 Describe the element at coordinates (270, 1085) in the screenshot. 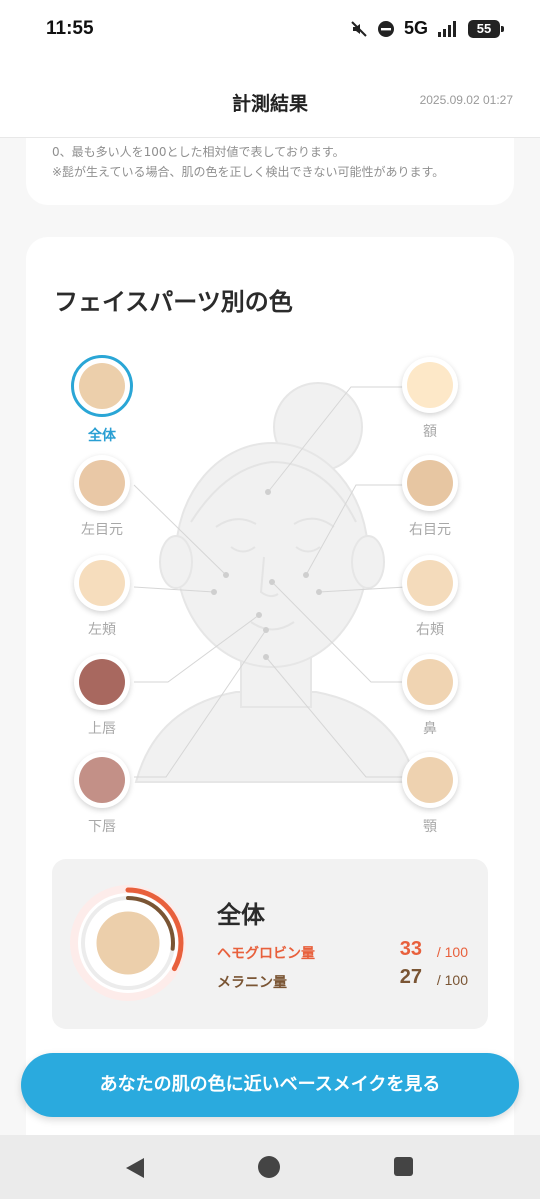

I see `view-base-makeup-button: あなたの肌の色に近いベースメイクを見る` at that location.